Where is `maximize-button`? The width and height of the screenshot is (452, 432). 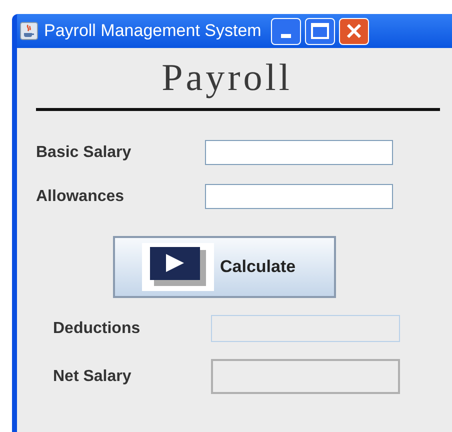 maximize-button is located at coordinates (320, 31).